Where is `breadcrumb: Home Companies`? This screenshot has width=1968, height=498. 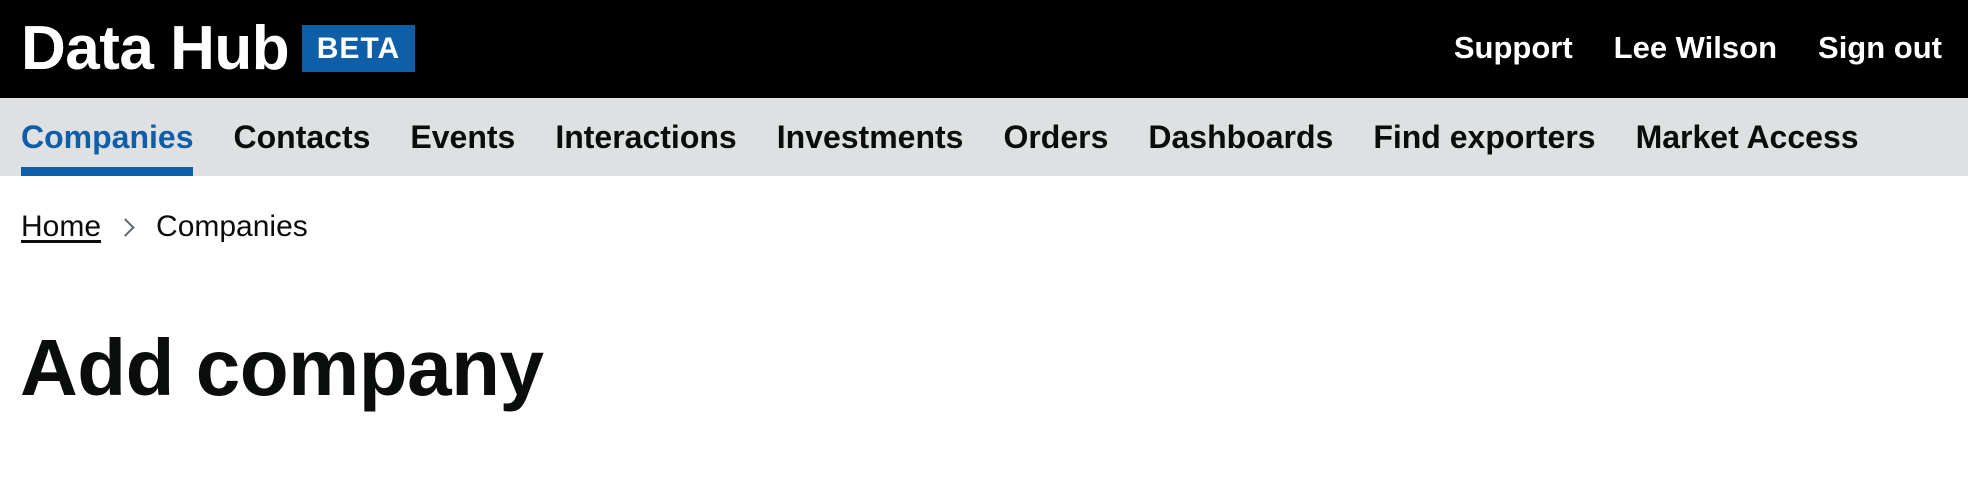
breadcrumb: Home Companies is located at coordinates (164, 227).